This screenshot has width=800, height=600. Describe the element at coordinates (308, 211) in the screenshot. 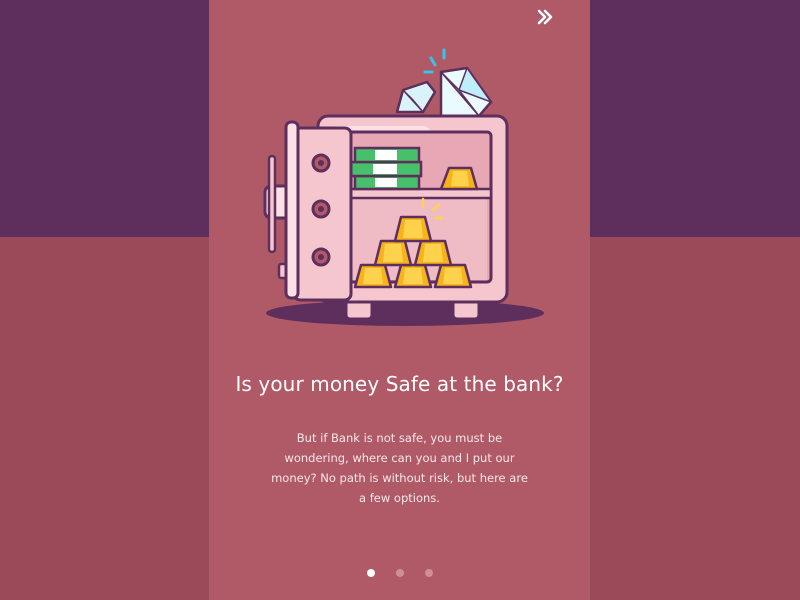

I see `safe-door` at that location.